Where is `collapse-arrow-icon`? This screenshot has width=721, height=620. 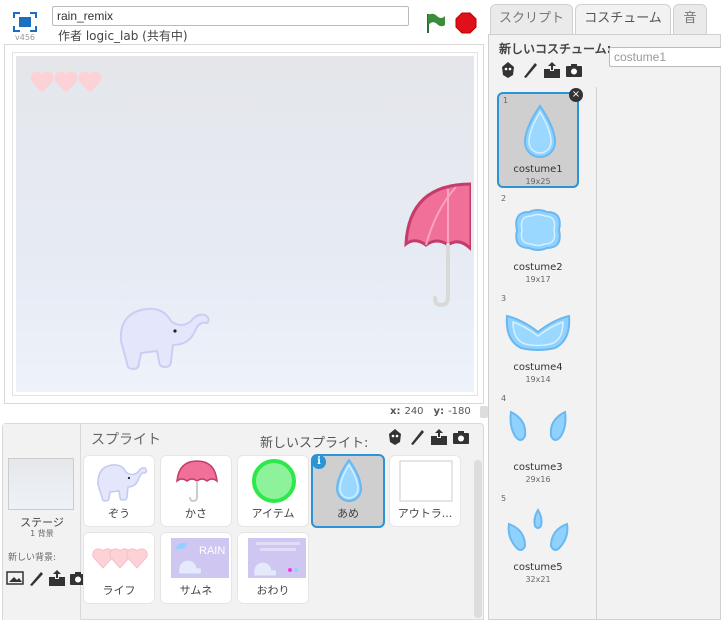 collapse-arrow-icon is located at coordinates (484, 412).